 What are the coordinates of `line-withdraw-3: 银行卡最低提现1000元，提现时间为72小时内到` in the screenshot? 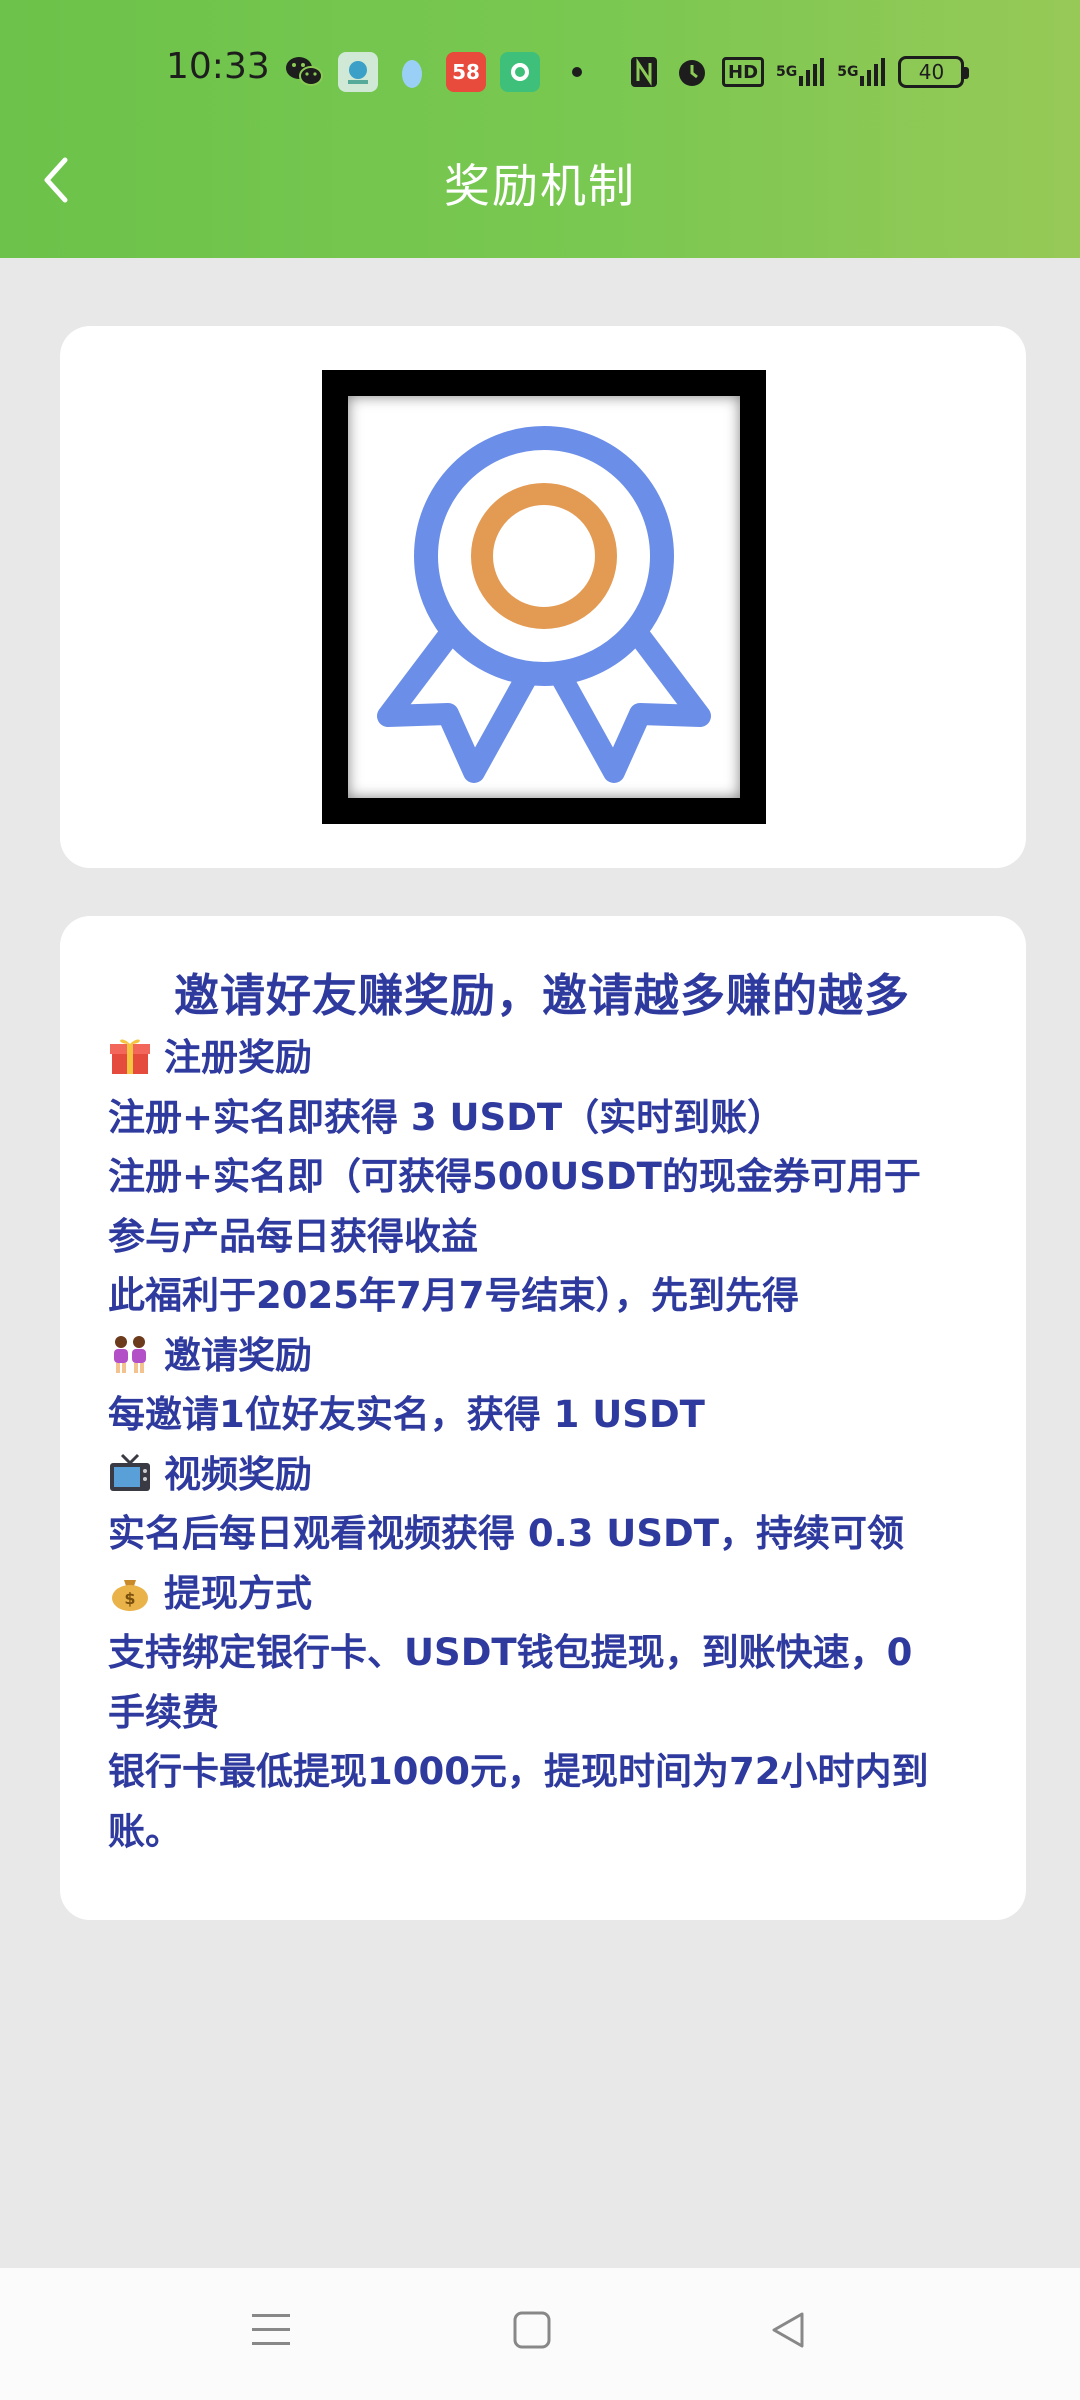 It's located at (518, 1771).